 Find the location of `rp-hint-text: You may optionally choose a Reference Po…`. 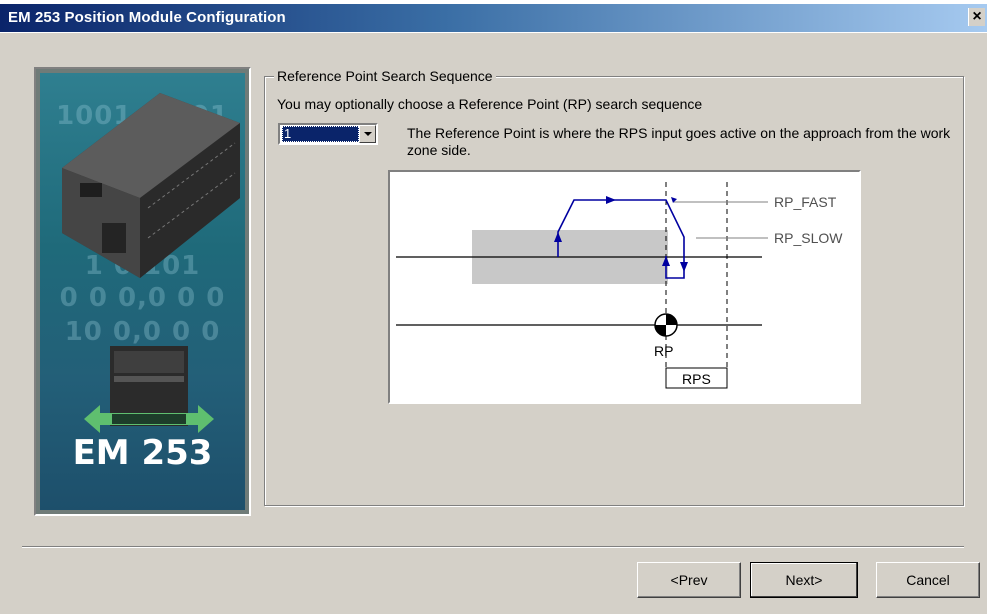

rp-hint-text: You may optionally choose a Reference Po… is located at coordinates (490, 104).